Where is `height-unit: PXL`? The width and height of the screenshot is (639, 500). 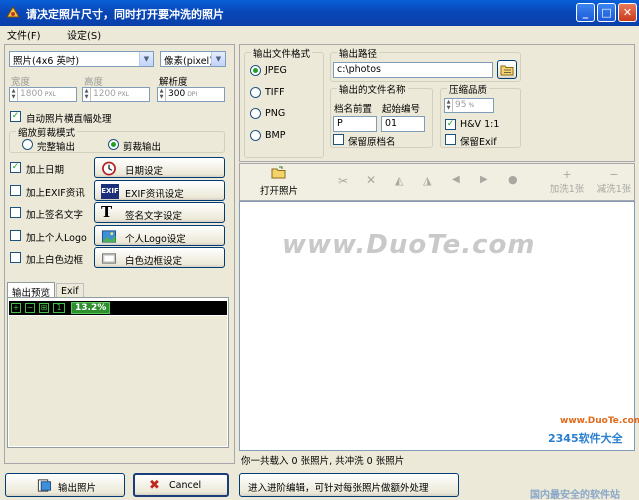 height-unit: PXL is located at coordinates (123, 94).